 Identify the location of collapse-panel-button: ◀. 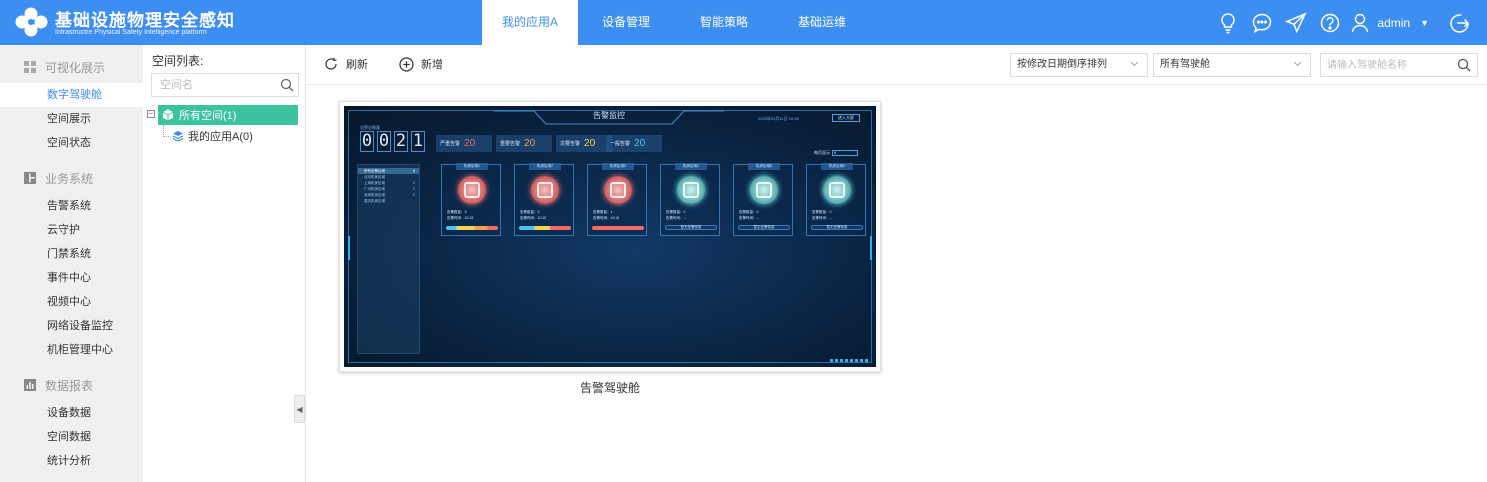
(299, 409).